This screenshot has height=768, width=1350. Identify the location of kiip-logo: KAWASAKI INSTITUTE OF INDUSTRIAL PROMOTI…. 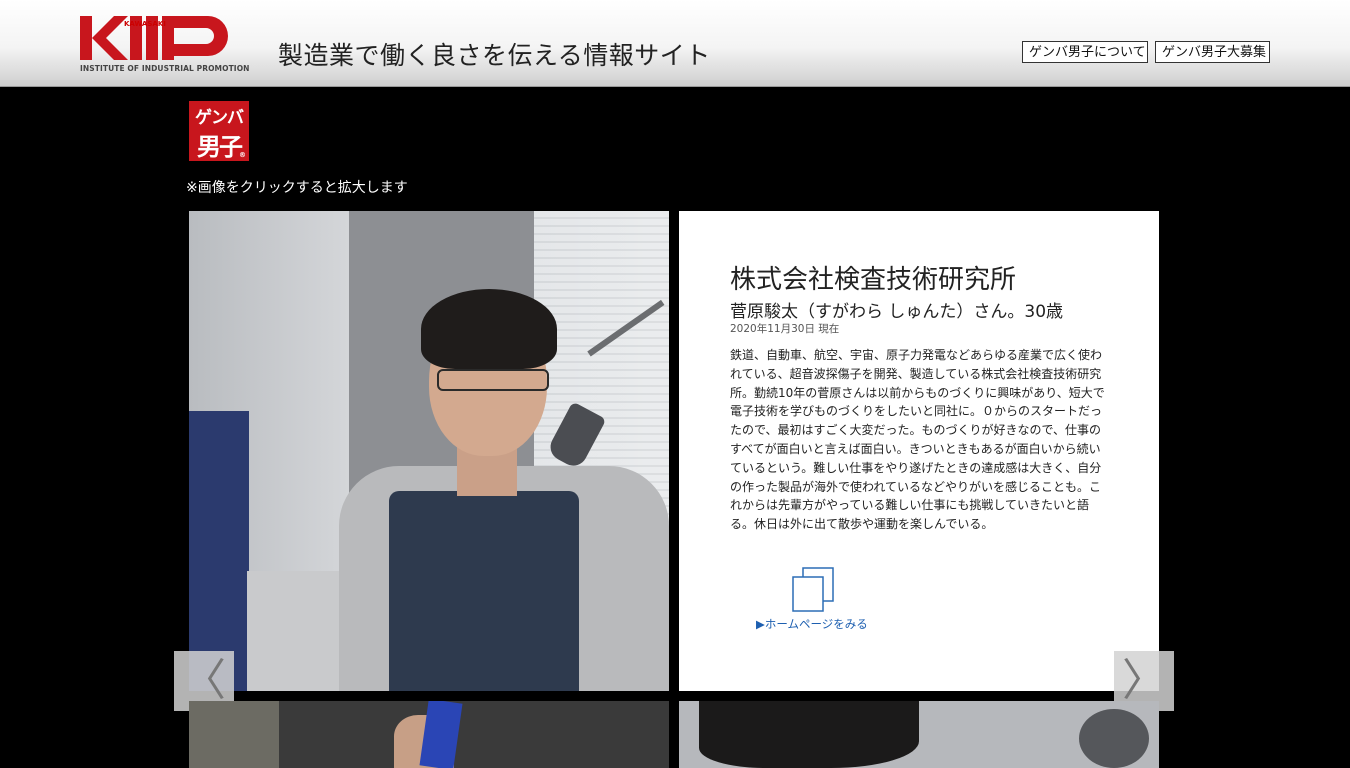
(164, 44).